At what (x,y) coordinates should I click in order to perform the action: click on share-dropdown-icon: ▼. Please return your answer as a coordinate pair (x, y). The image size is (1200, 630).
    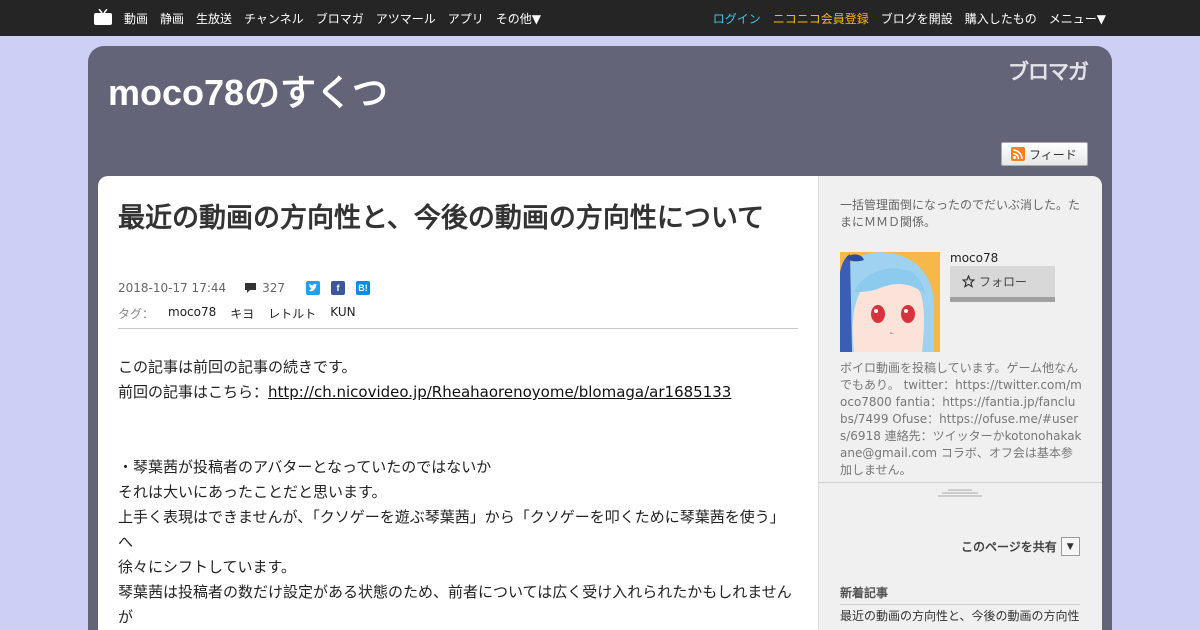
    Looking at the image, I should click on (1070, 546).